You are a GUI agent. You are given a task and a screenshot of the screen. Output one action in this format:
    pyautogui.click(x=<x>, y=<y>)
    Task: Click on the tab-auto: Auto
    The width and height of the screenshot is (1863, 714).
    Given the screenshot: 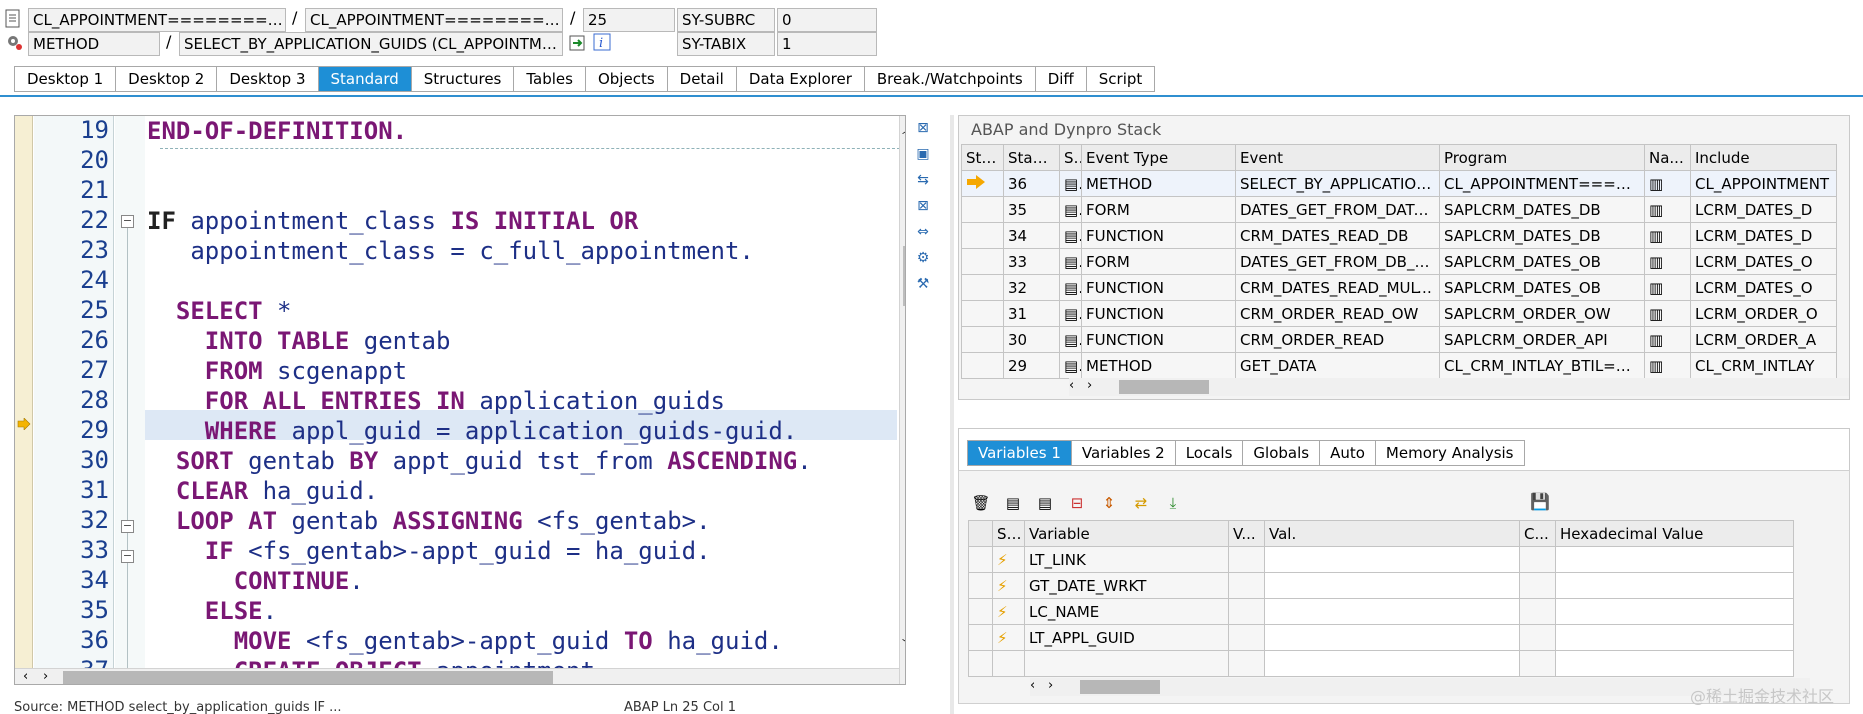 What is the action you would take?
    pyautogui.click(x=1348, y=453)
    